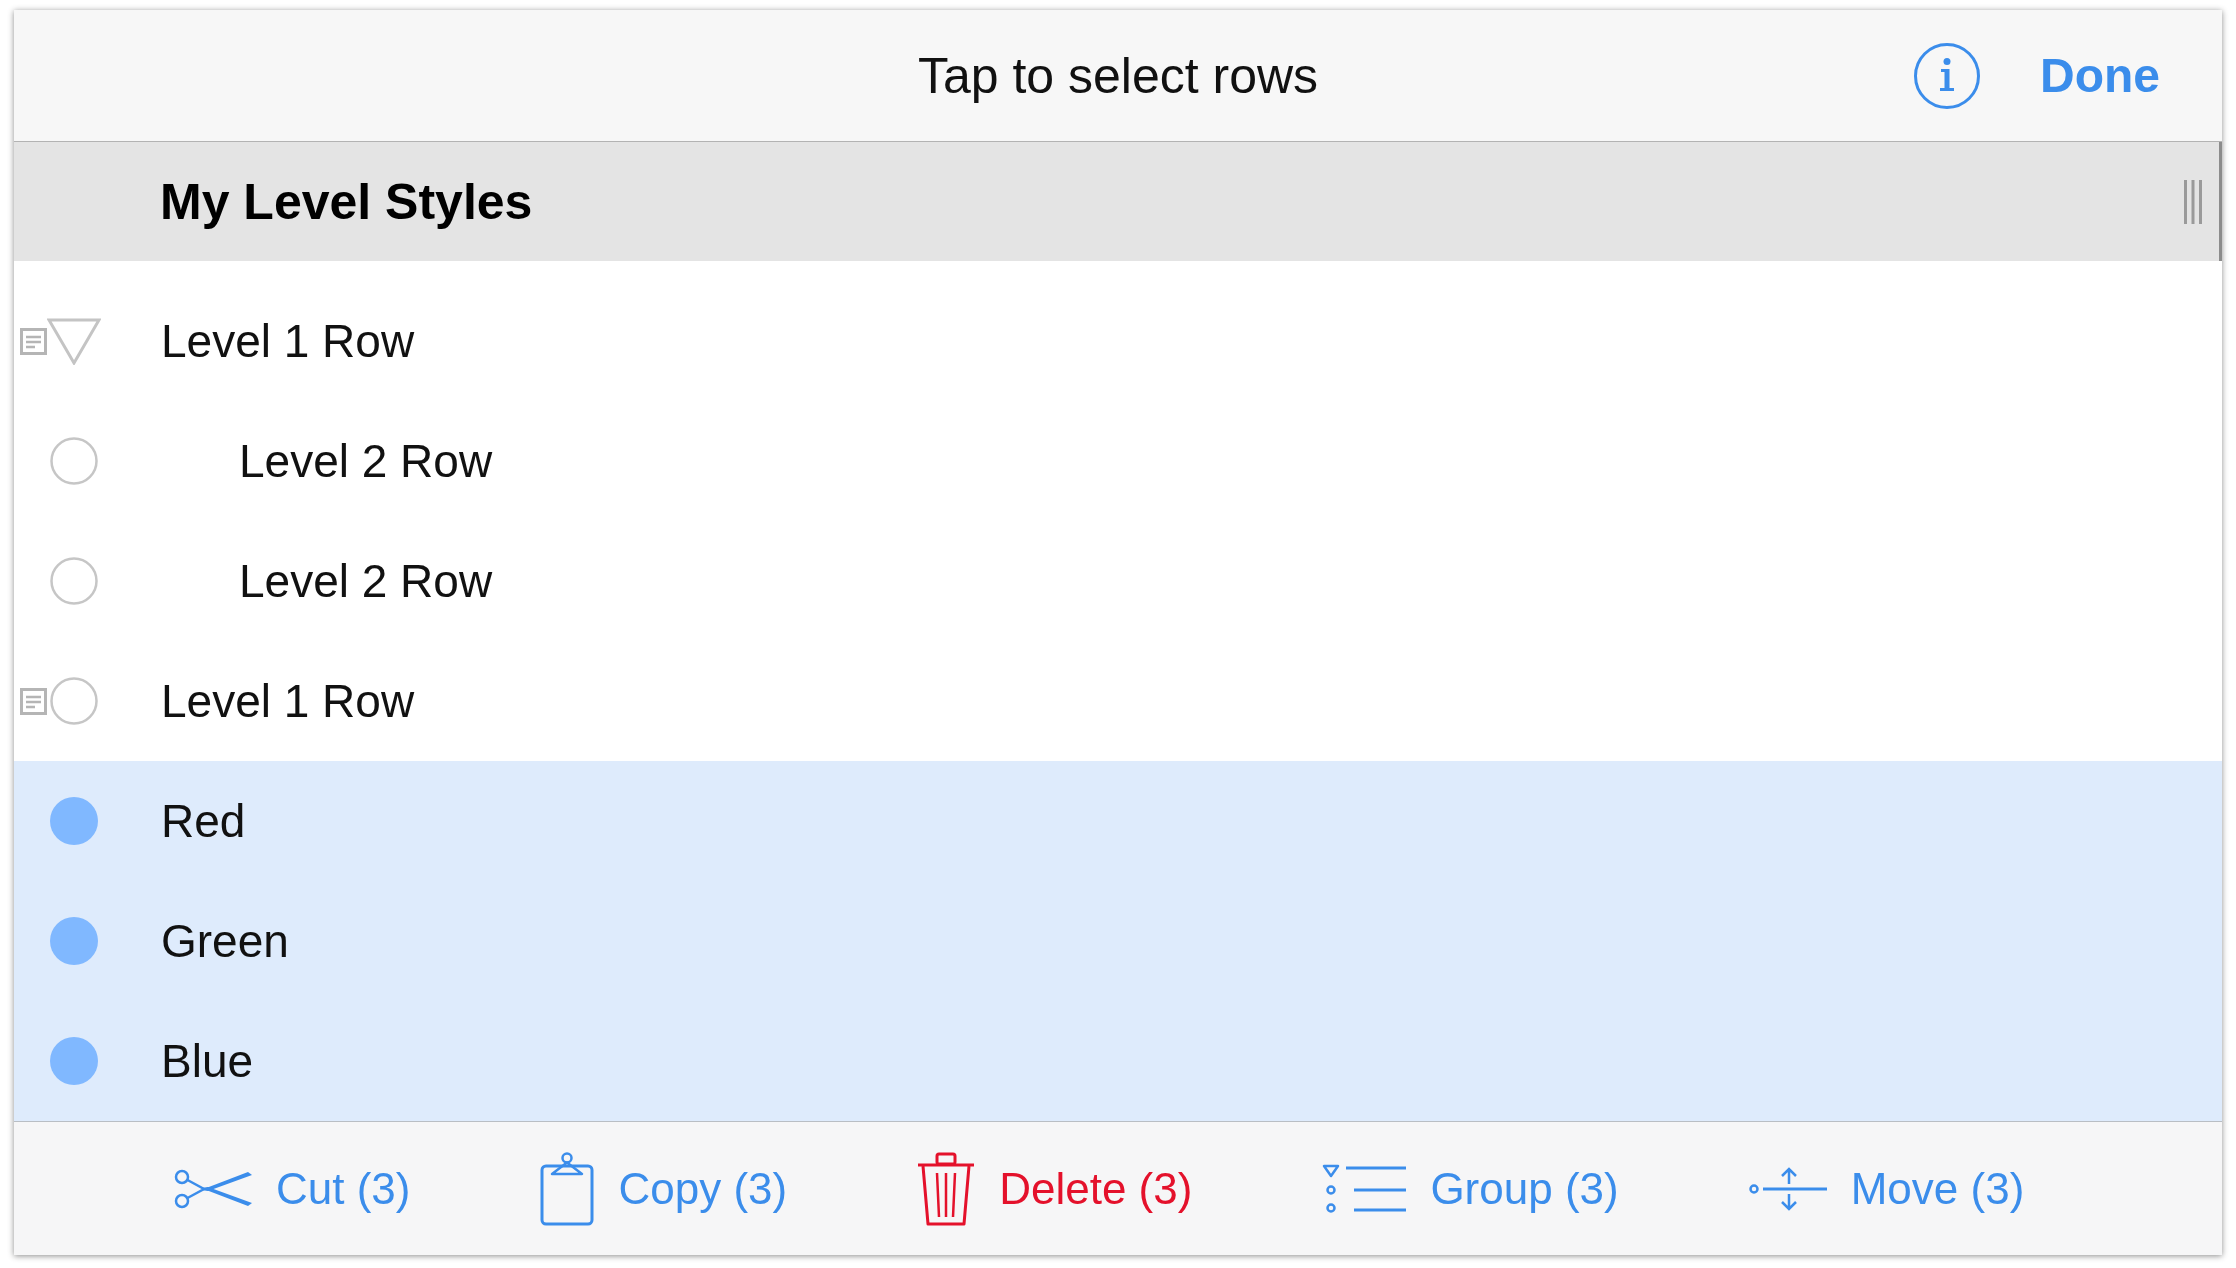 The image size is (2236, 1268). I want to click on scissors-icon, so click(213, 1188).